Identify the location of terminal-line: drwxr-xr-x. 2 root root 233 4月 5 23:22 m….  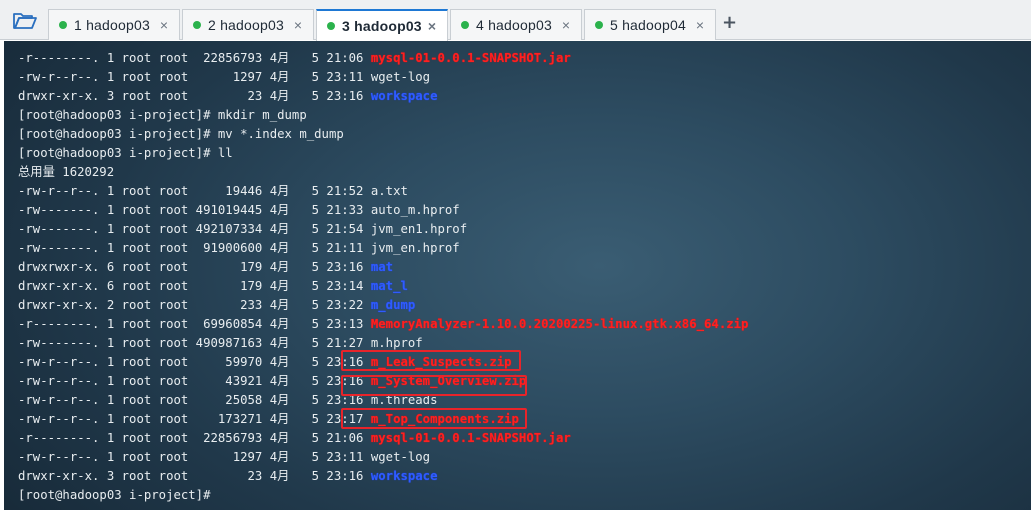
(383, 305).